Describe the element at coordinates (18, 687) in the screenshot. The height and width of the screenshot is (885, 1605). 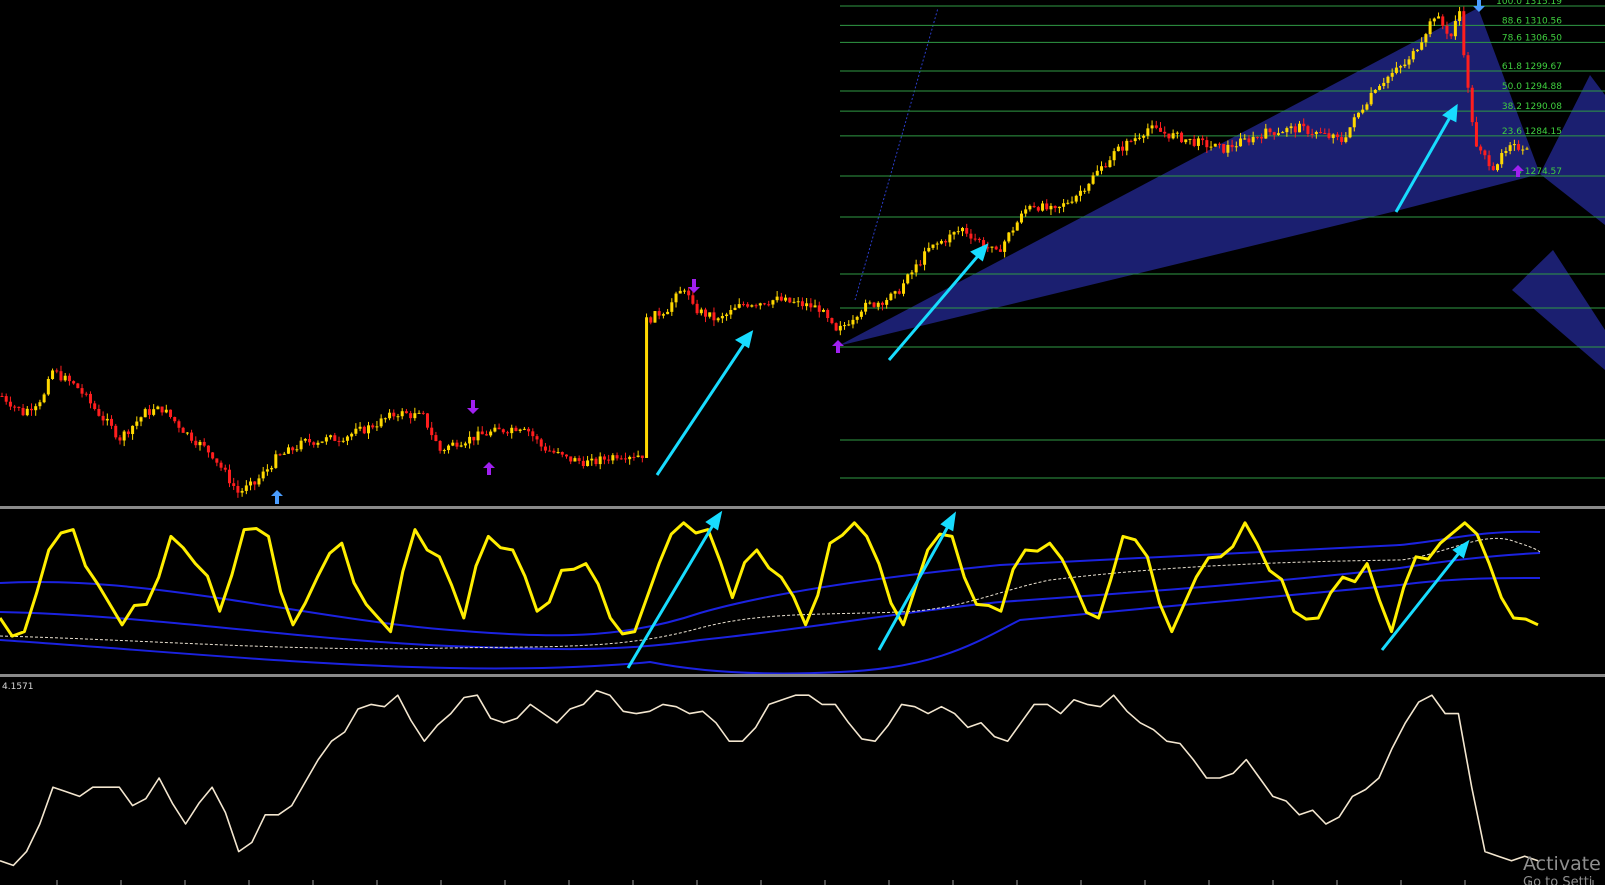
I see `indicator-value-label: 4.1571` at that location.